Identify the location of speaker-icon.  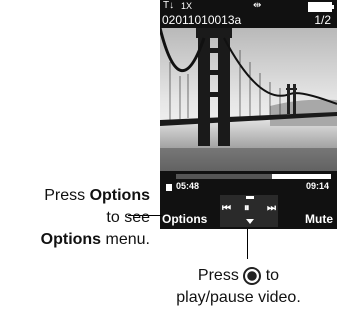
(169, 187).